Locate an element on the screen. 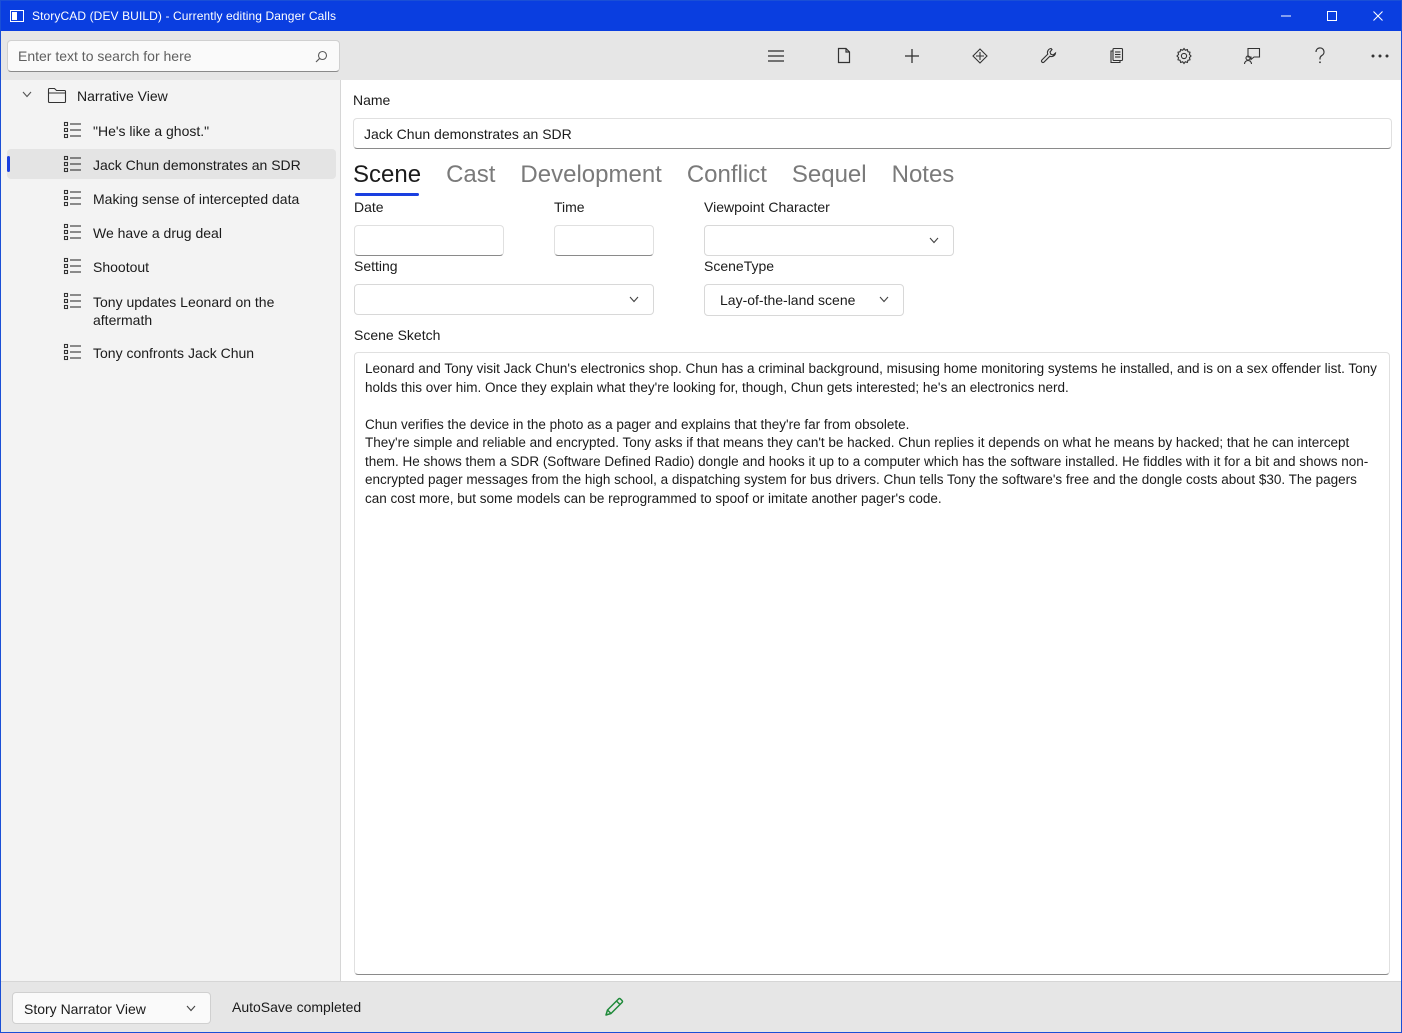 This screenshot has height=1033, width=1402. new-file-button is located at coordinates (844, 55).